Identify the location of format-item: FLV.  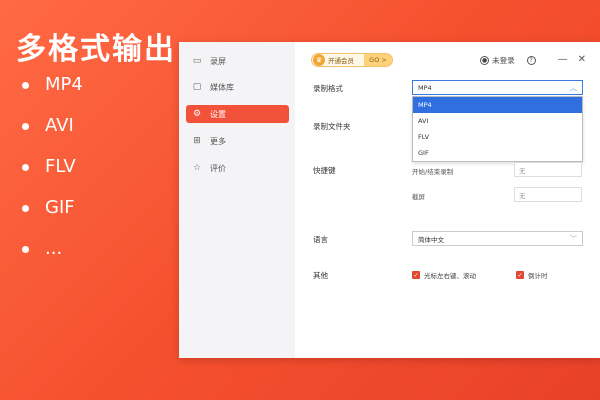
(52, 174).